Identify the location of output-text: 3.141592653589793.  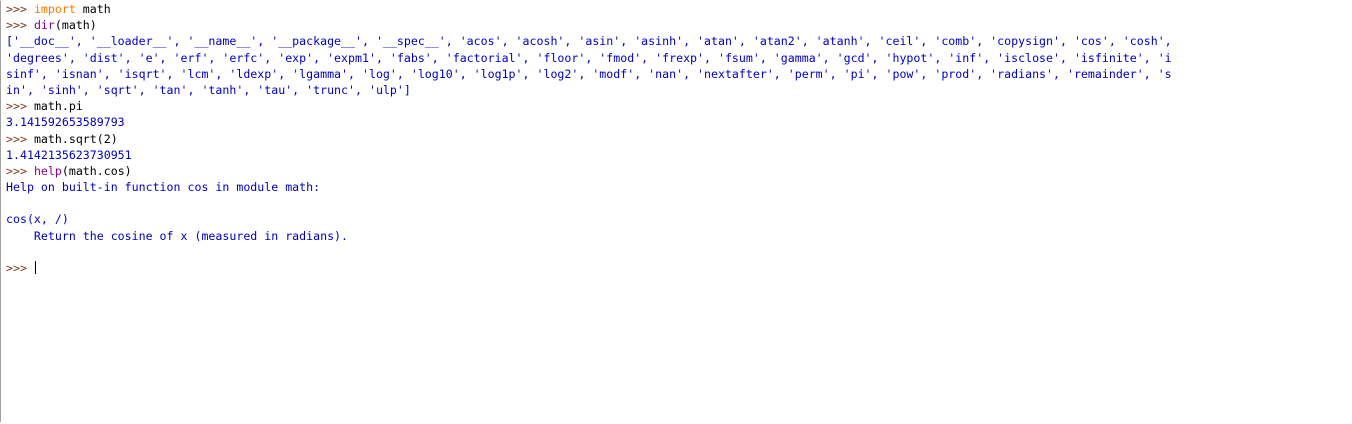
(65, 122).